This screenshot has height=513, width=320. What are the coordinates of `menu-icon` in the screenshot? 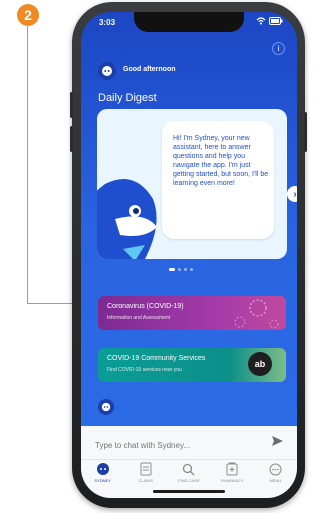 It's located at (275, 469).